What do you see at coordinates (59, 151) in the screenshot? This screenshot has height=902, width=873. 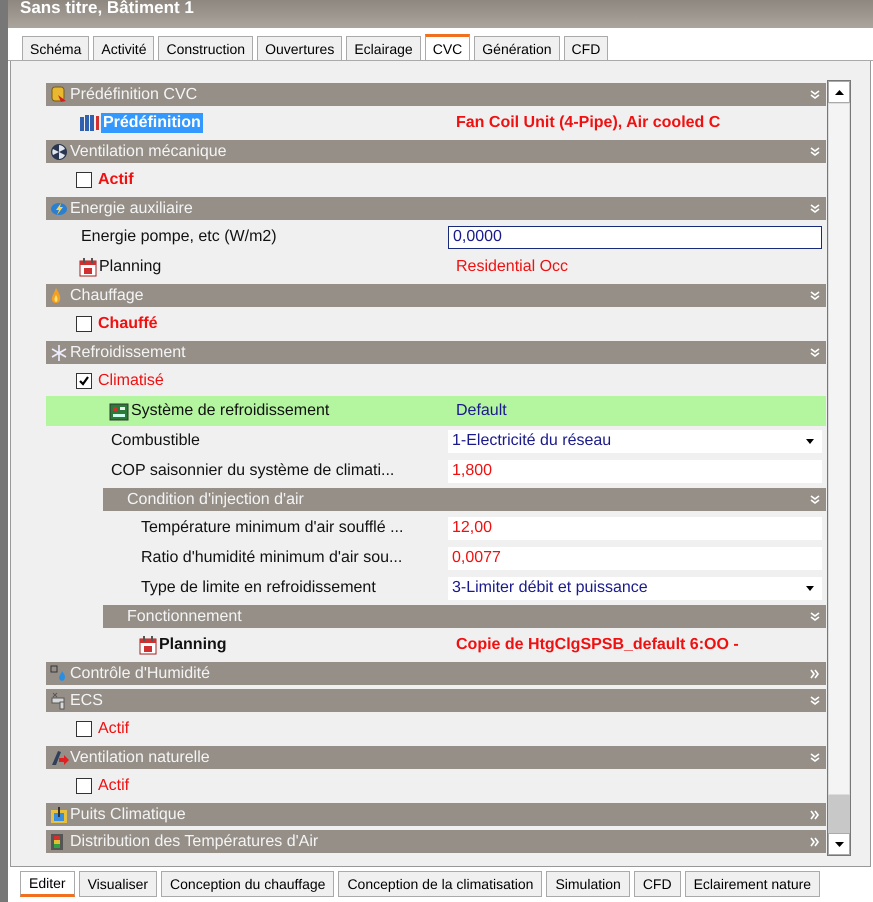 I see `fan-icon` at bounding box center [59, 151].